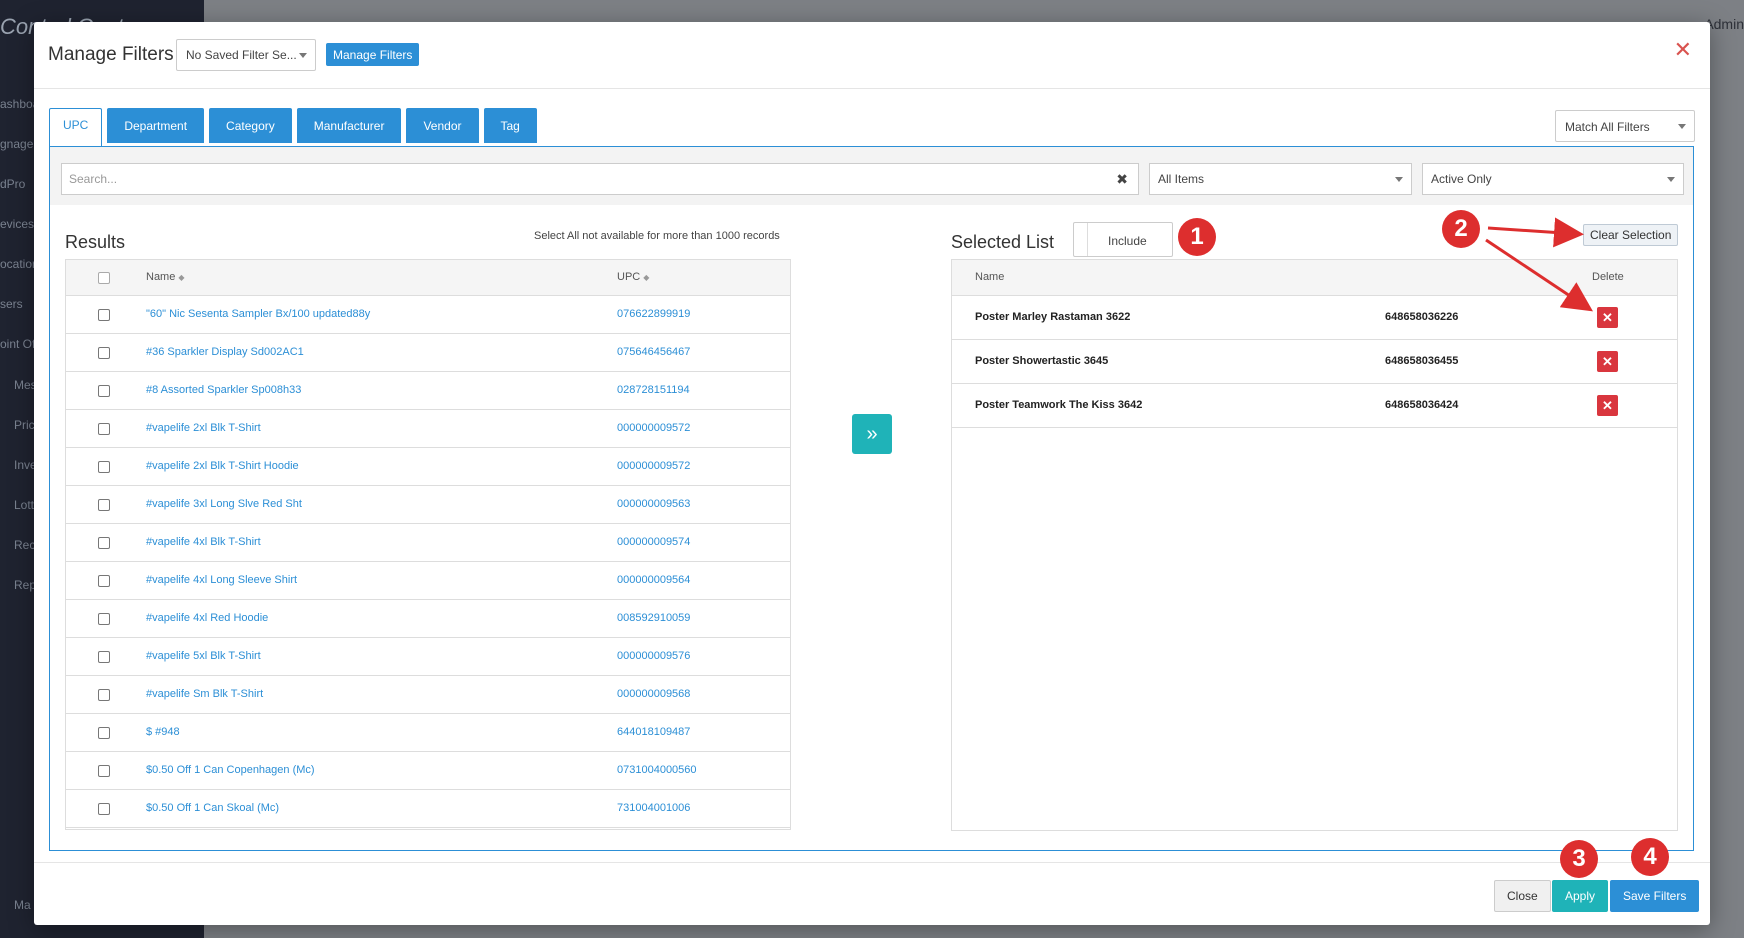 The image size is (1744, 938). I want to click on result-upc-link: 0731004000560, so click(657, 770).